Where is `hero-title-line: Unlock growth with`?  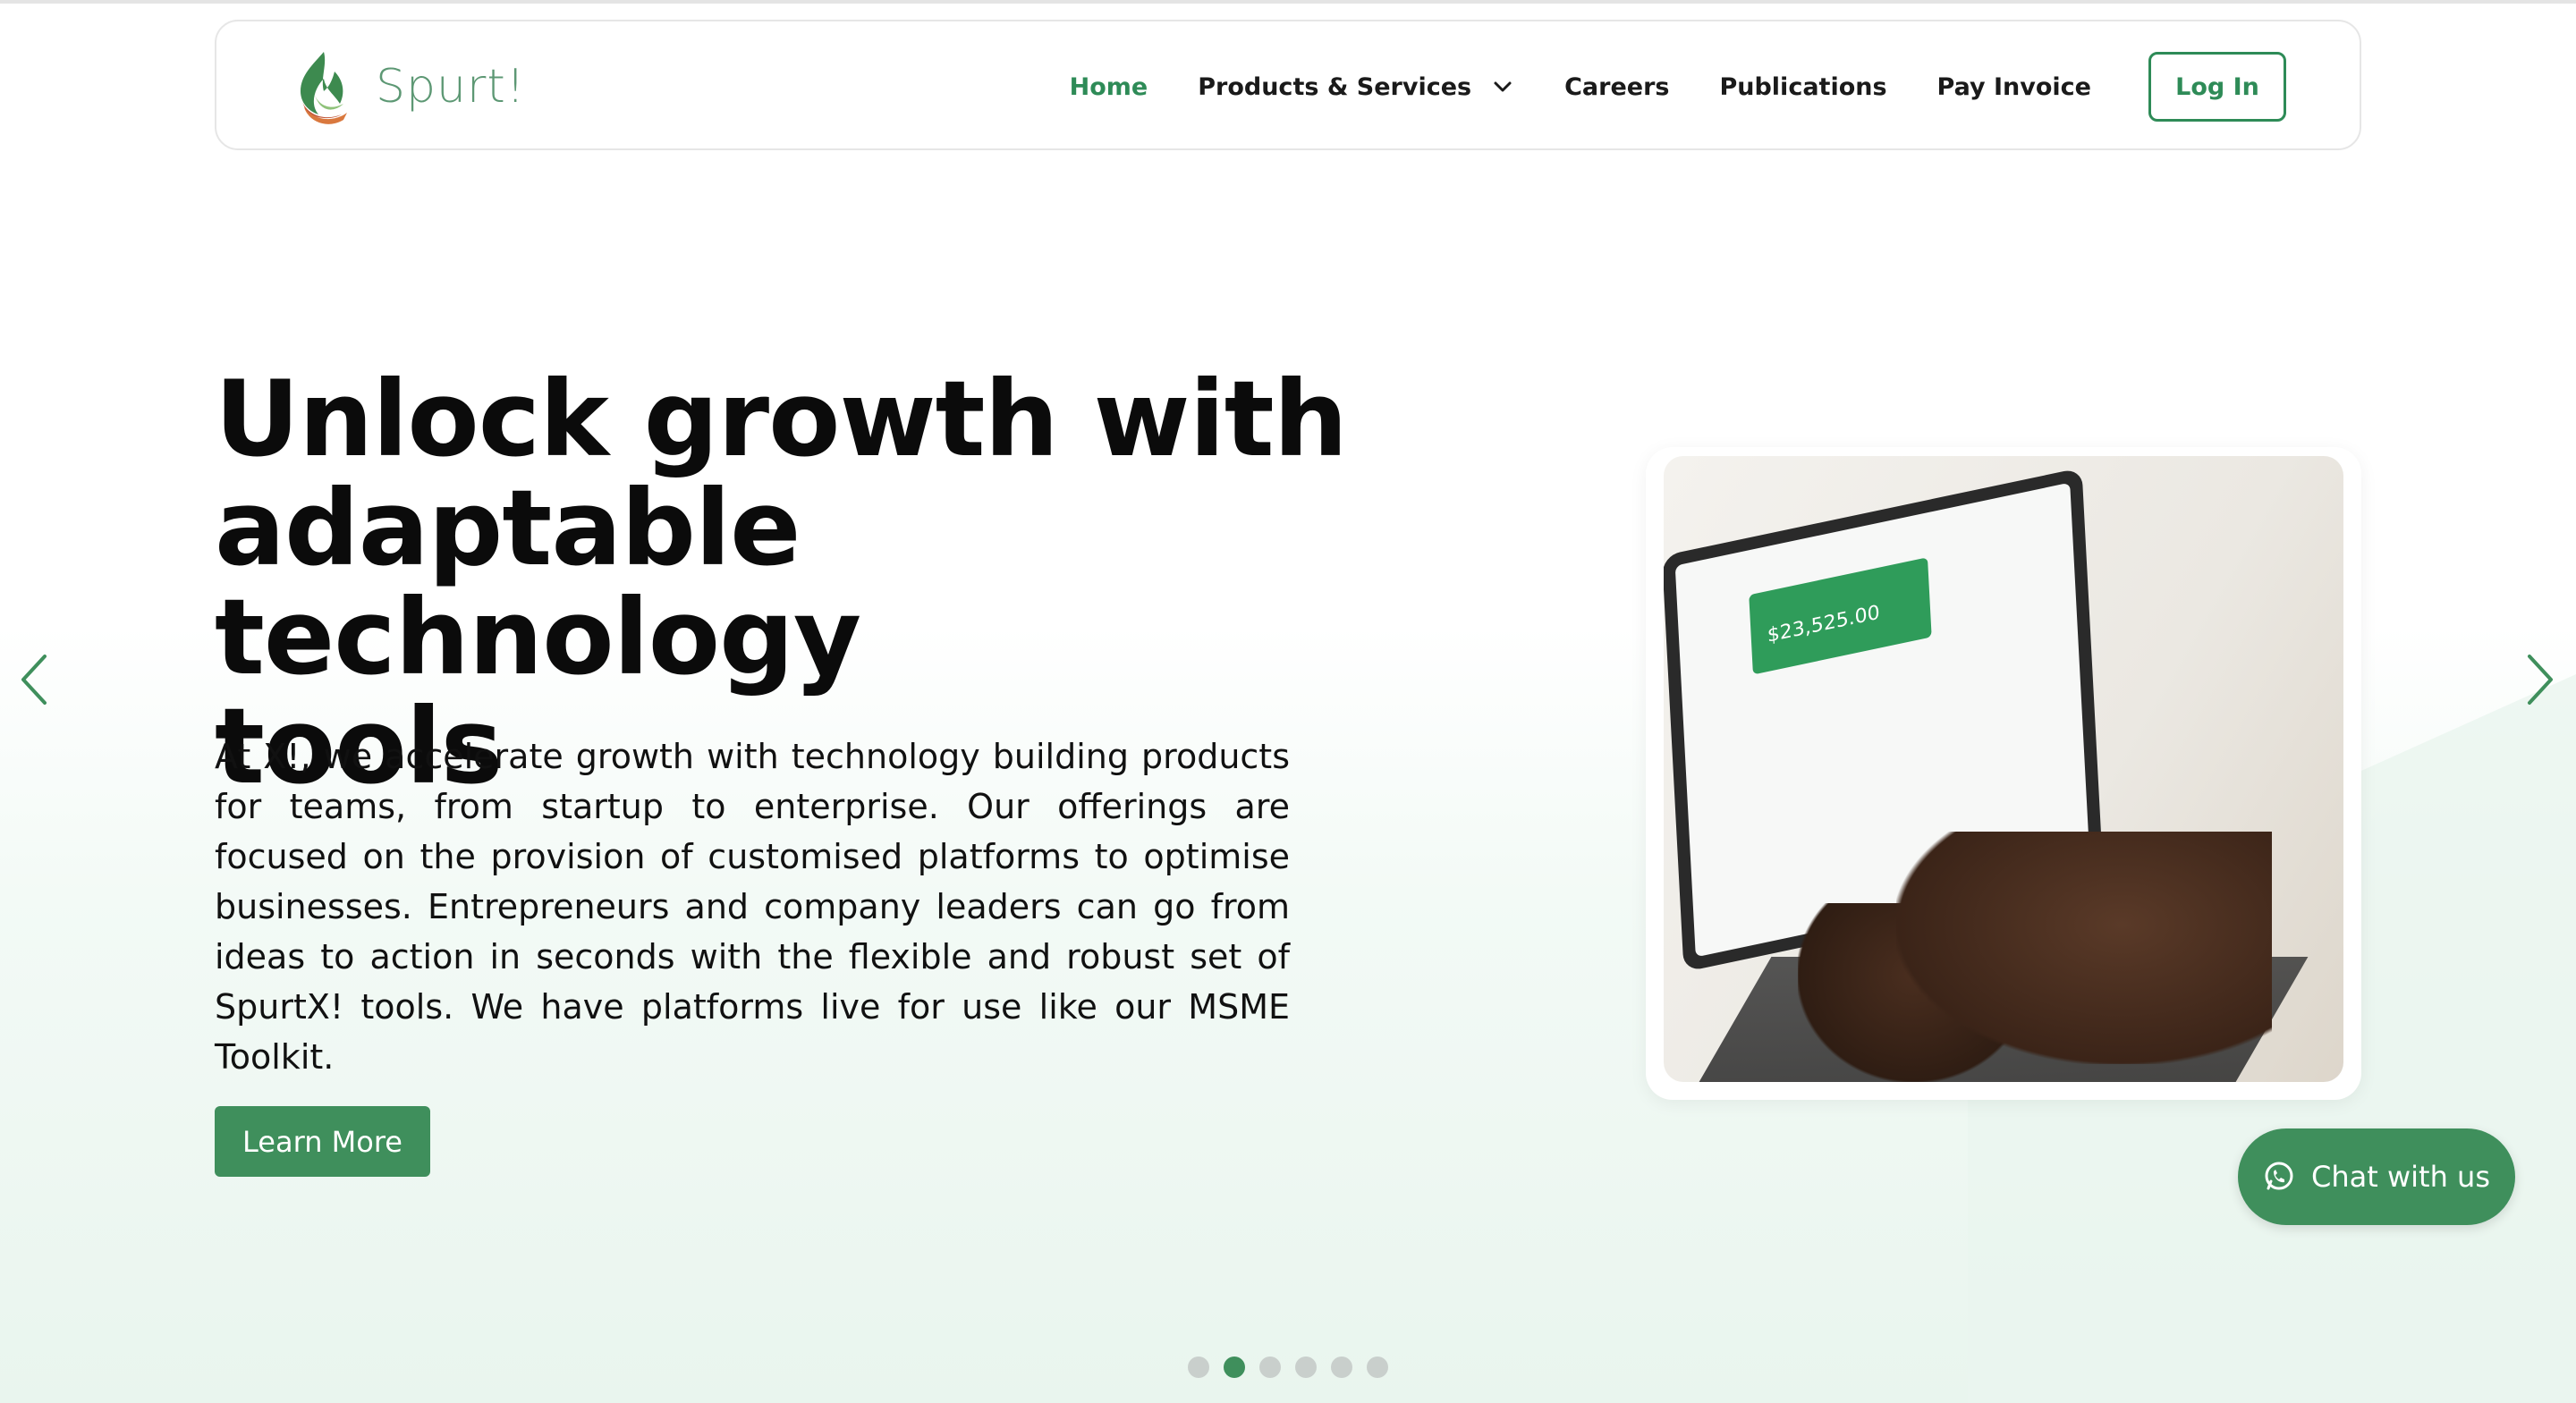
hero-title-line: Unlock growth with is located at coordinates (781, 419).